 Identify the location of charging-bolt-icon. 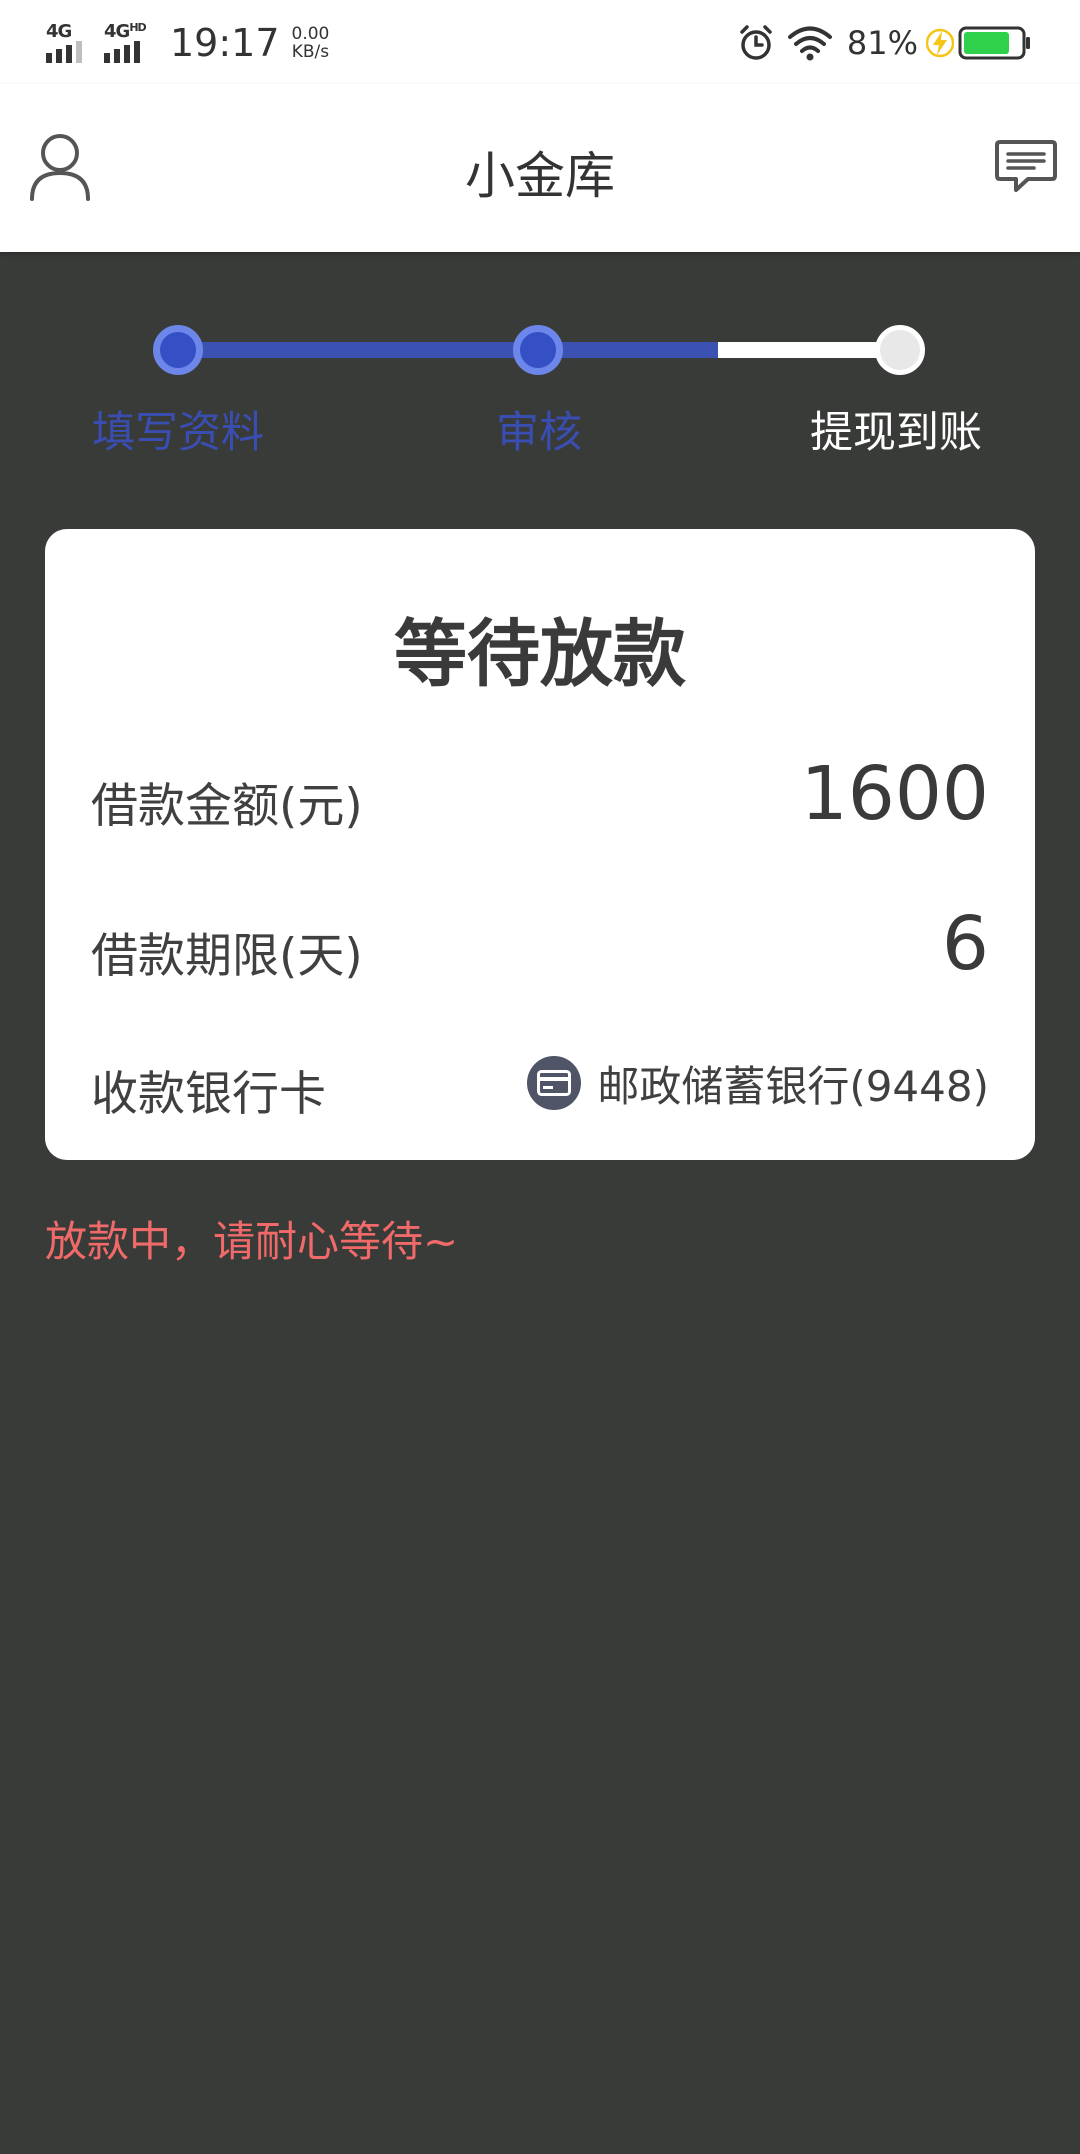
(940, 43).